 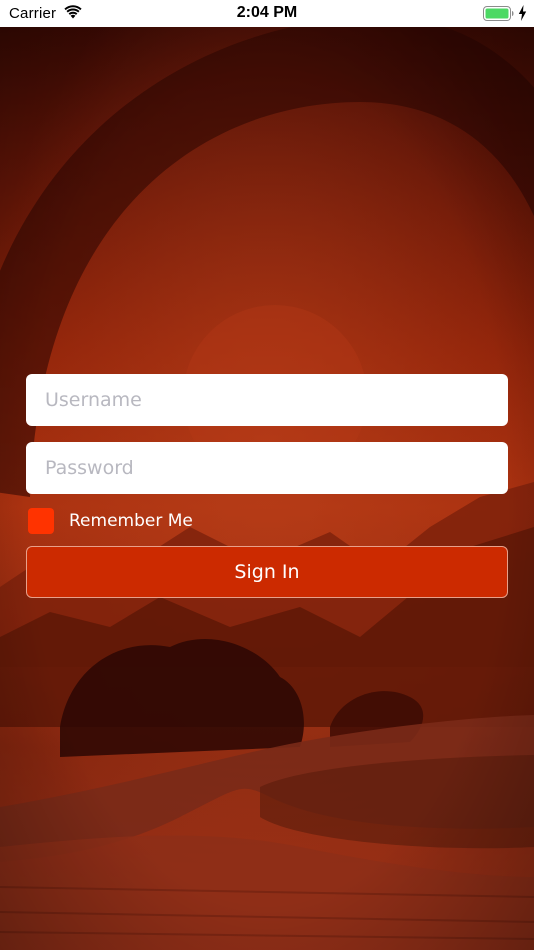 I want to click on charging-bolt-icon, so click(x=522, y=13).